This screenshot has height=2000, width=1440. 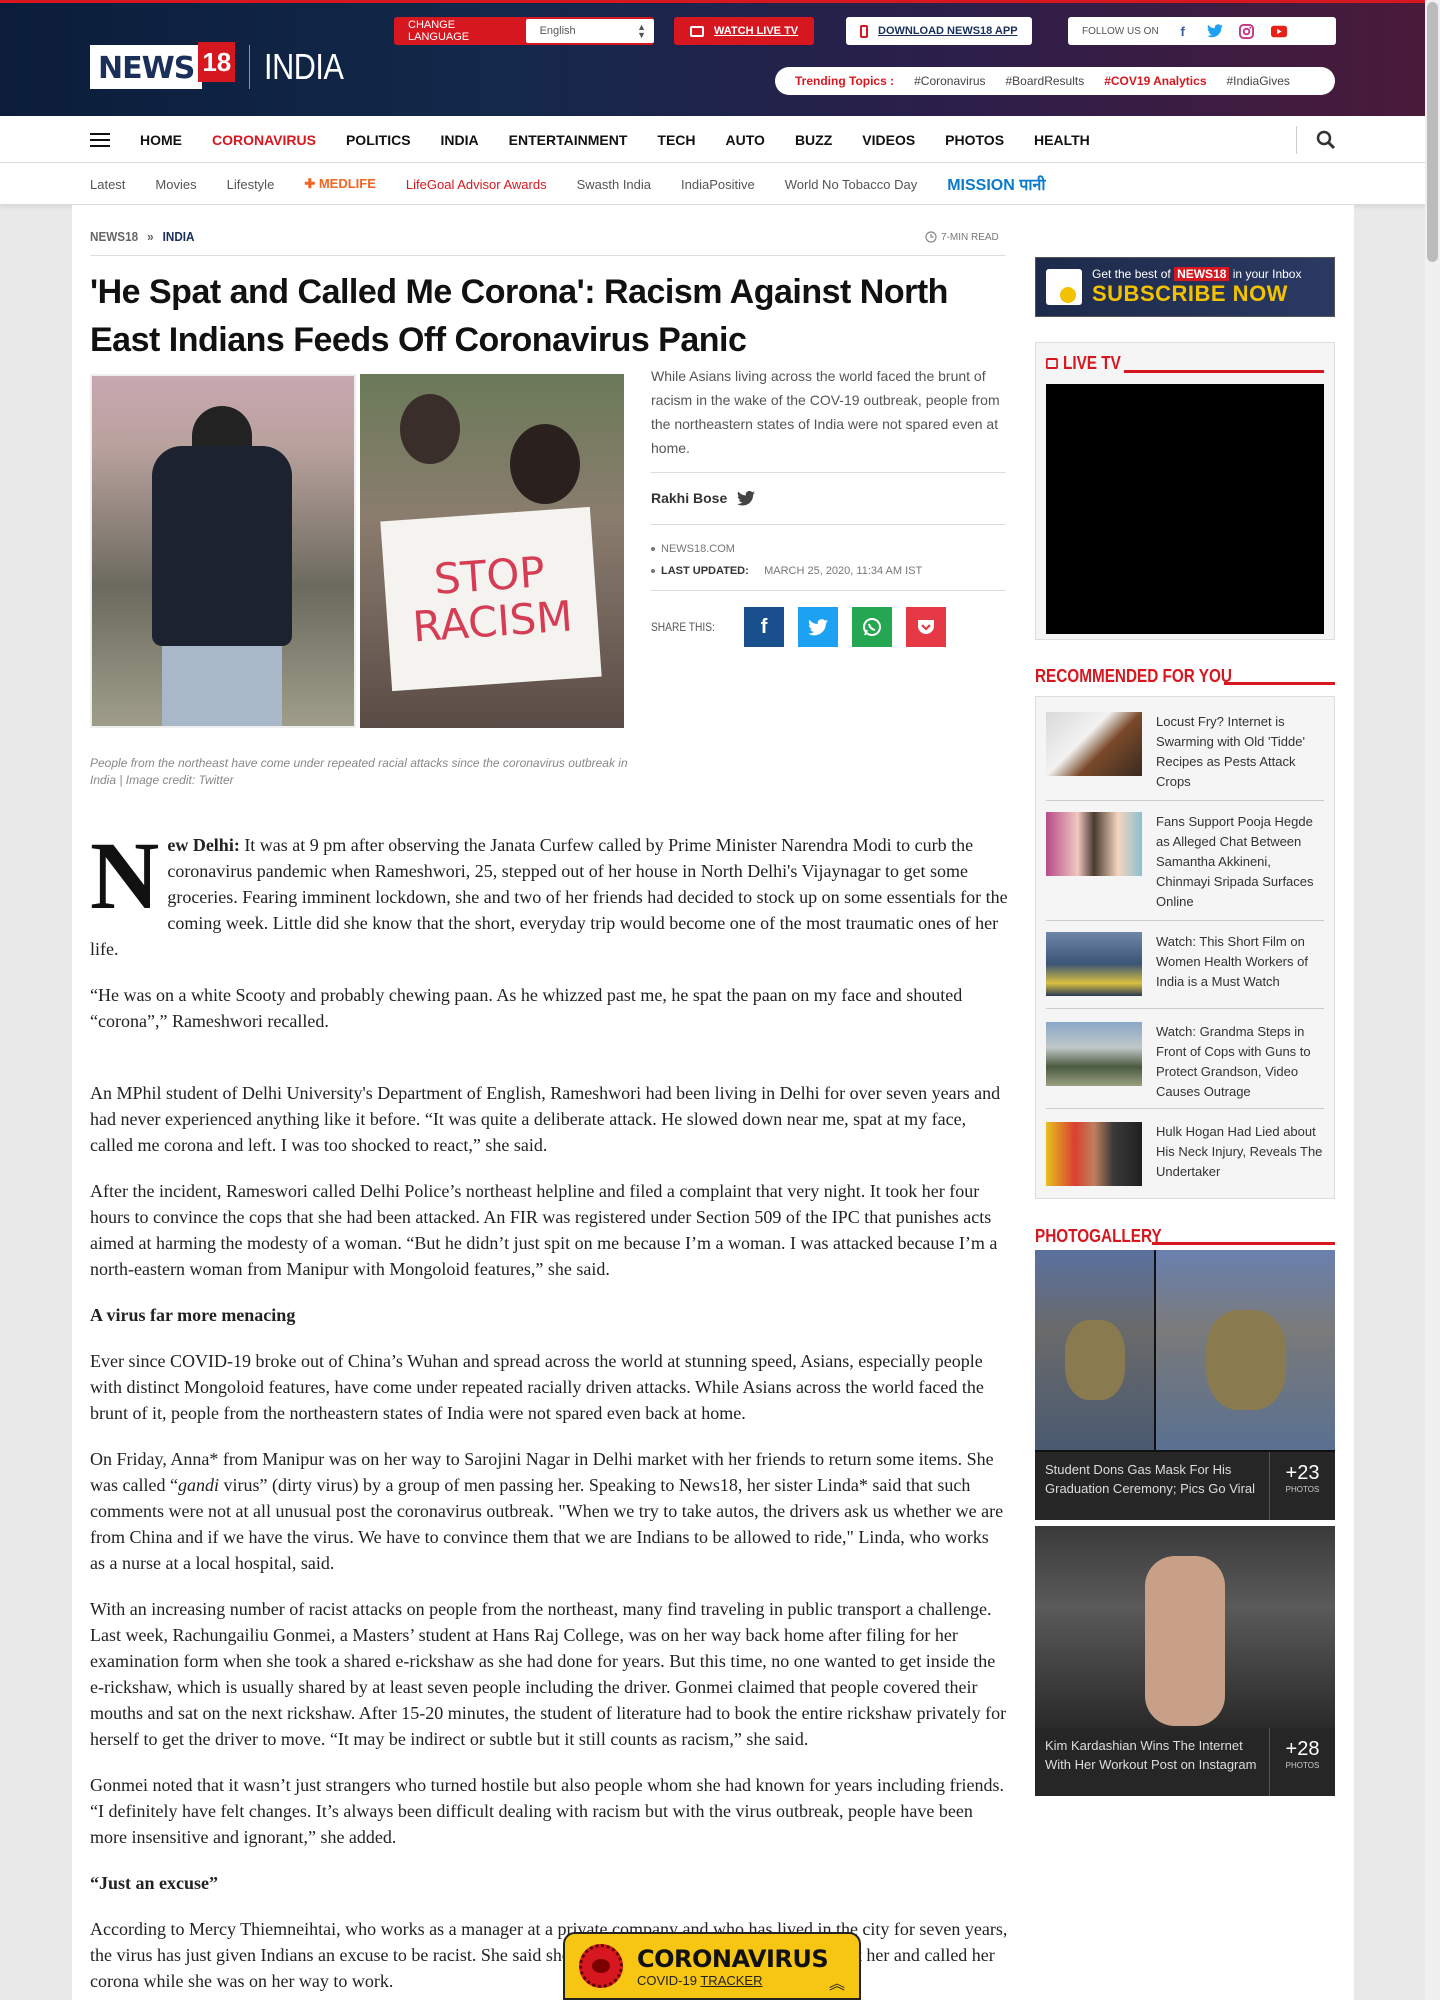 What do you see at coordinates (1202, 274) in the screenshot?
I see `subscribe-brand: NEWS18` at bounding box center [1202, 274].